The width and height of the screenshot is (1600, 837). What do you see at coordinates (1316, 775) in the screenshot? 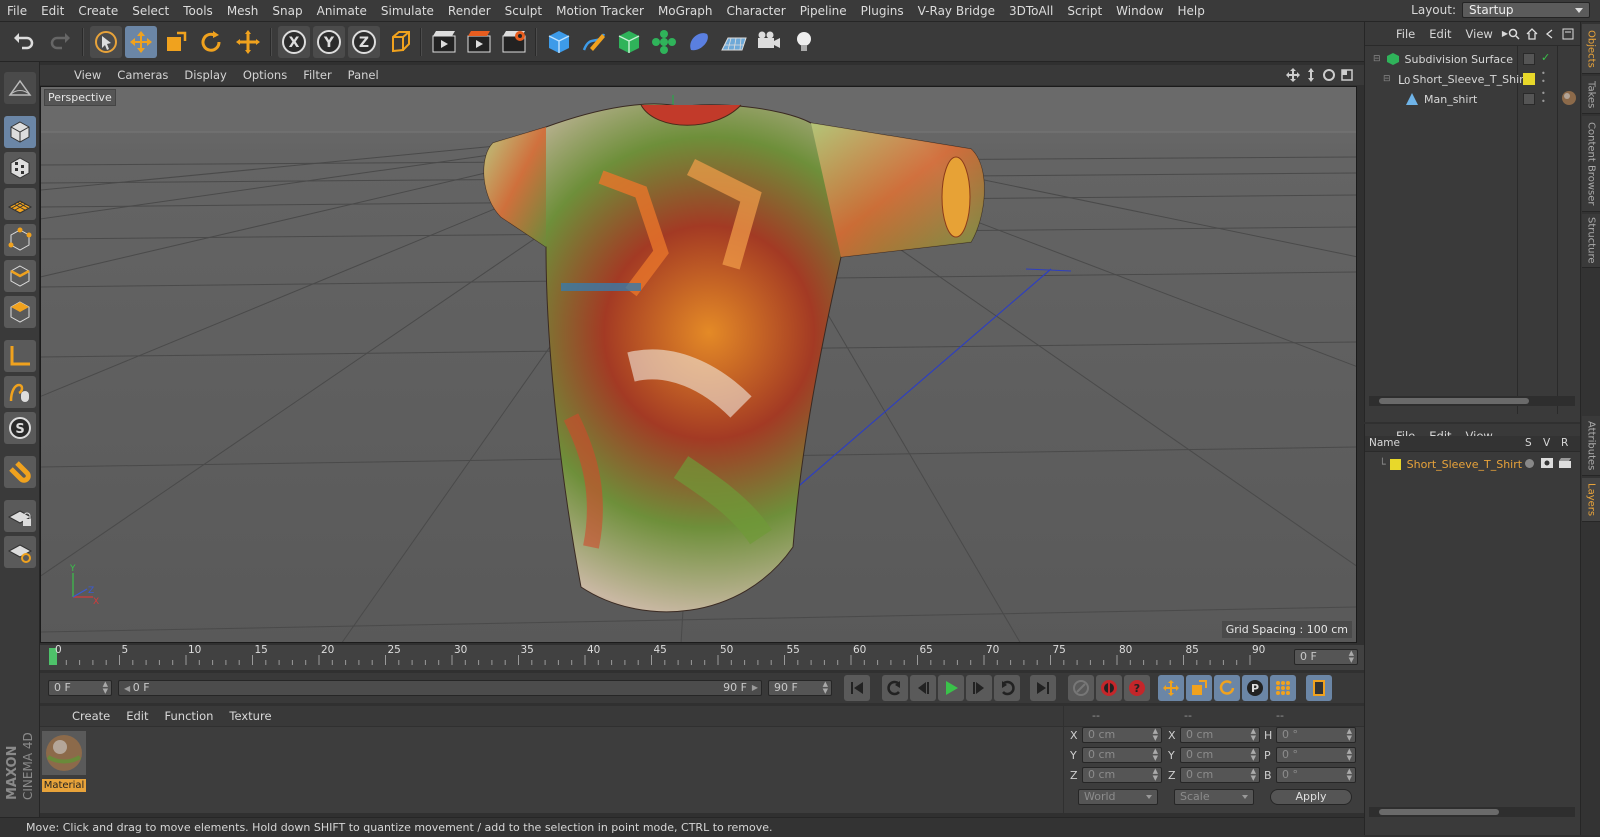
I see `rotation-b-field: 0 ° ▲ ▼` at bounding box center [1316, 775].